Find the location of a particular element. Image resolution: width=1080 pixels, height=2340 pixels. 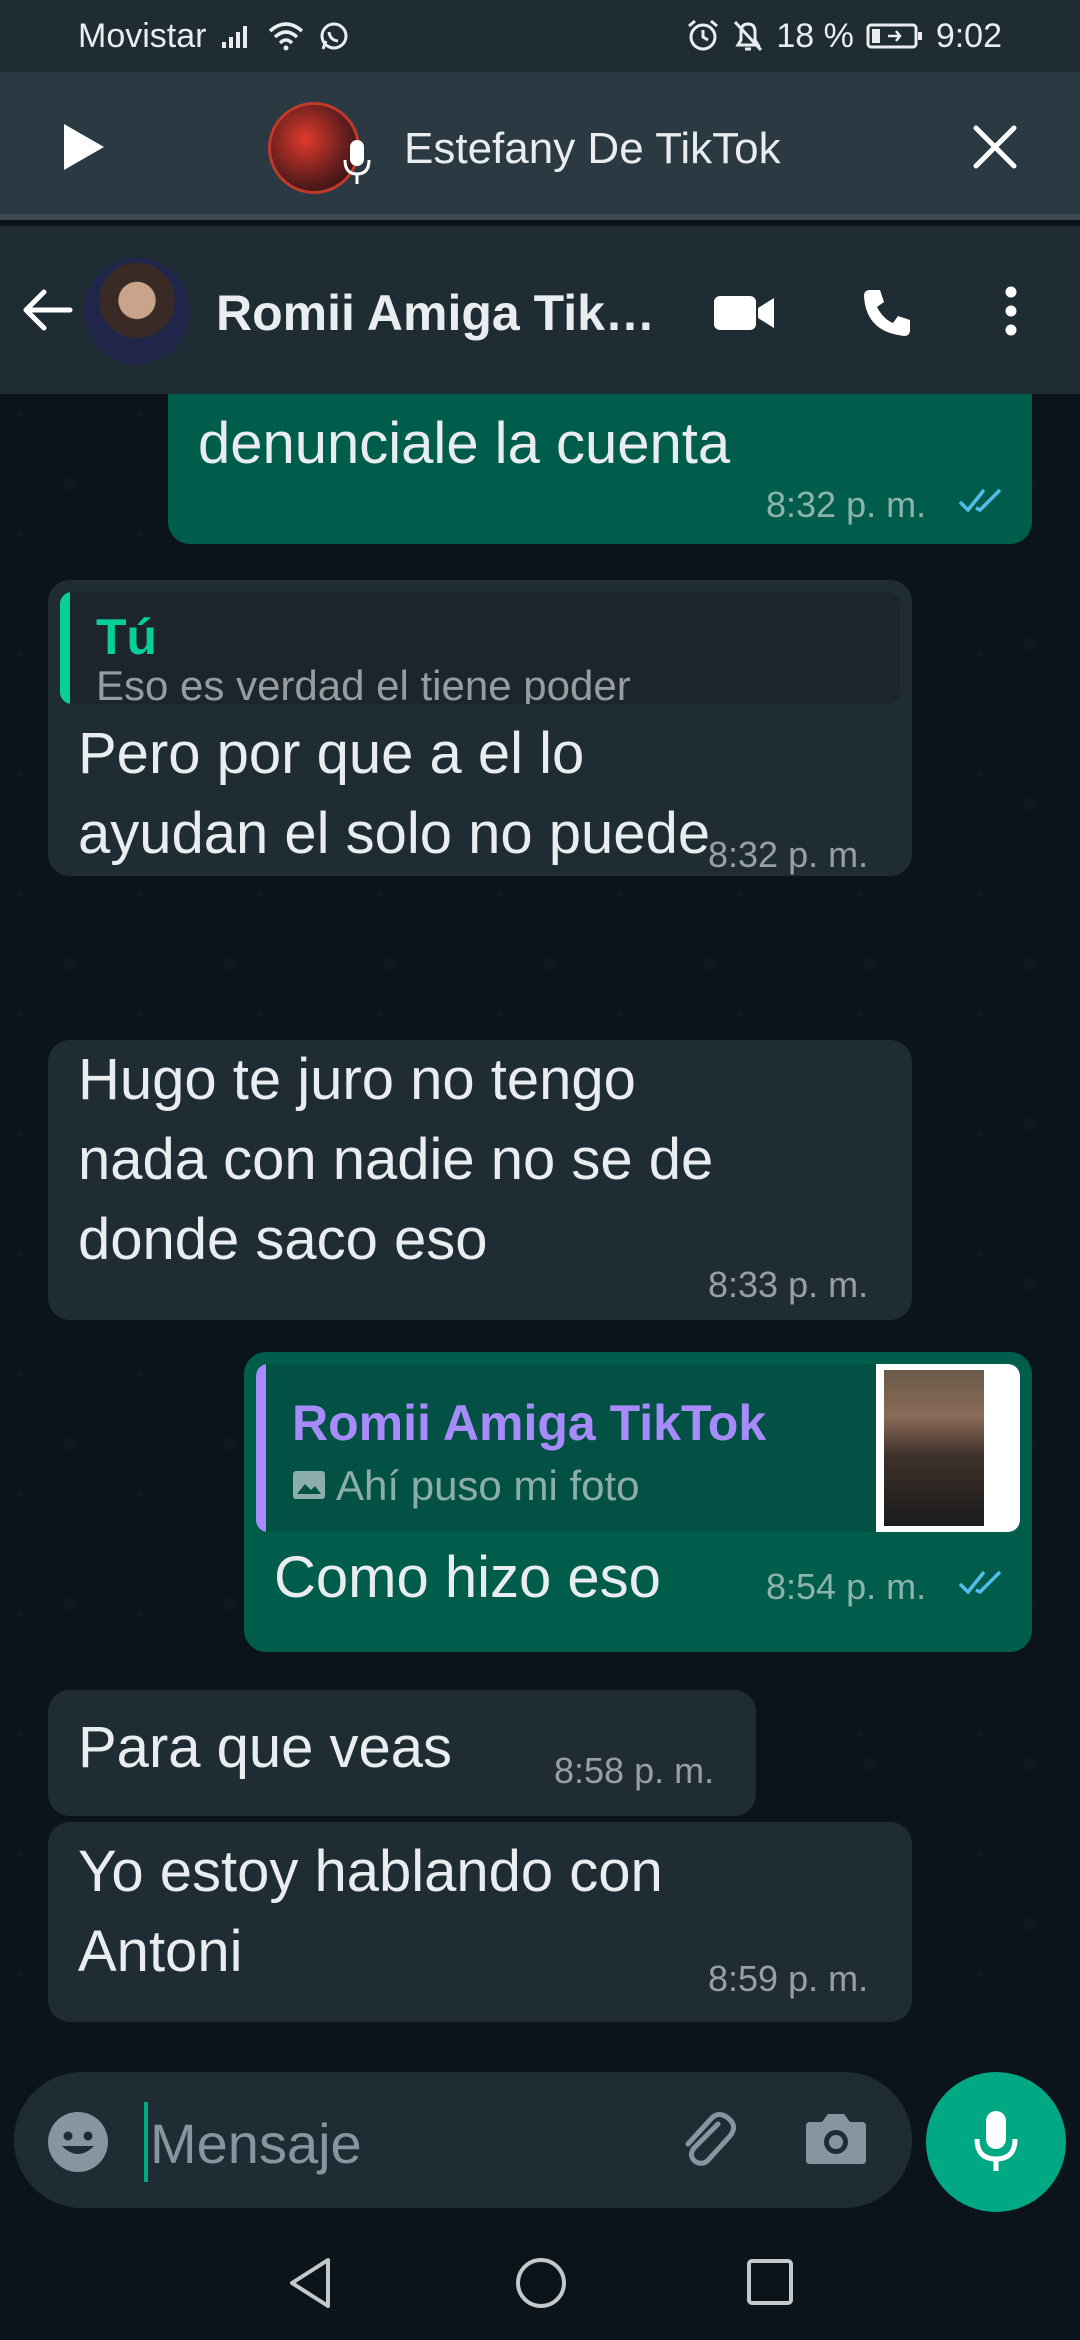

phone-call-icon is located at coordinates (887, 313).